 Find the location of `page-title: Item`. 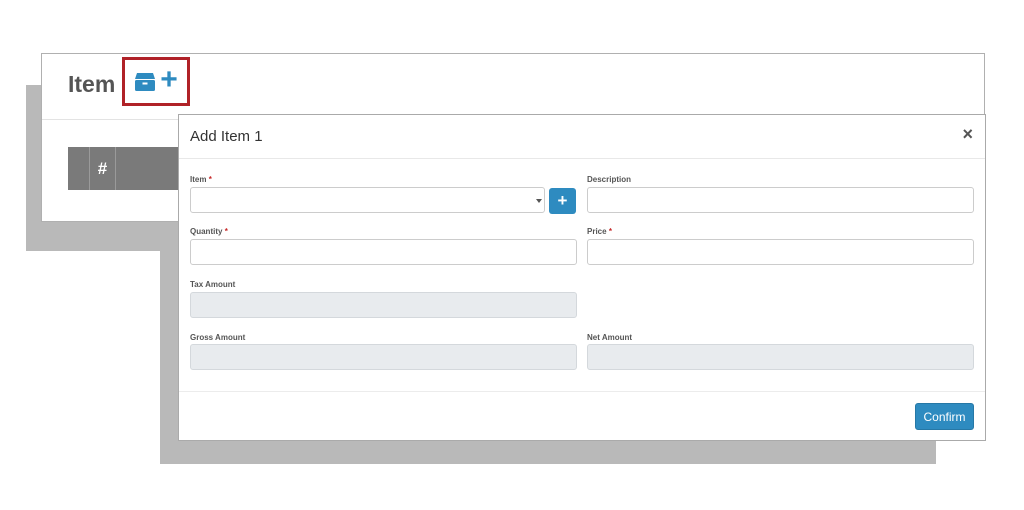

page-title: Item is located at coordinates (92, 84).